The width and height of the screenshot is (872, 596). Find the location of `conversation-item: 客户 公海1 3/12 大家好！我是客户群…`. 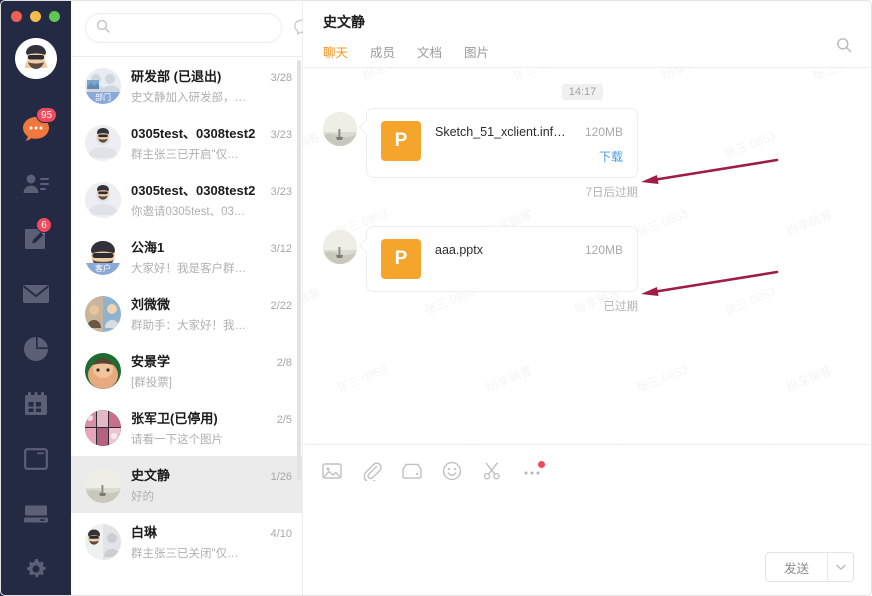

conversation-item: 客户 公海1 3/12 大家好！我是客户群… is located at coordinates (186, 256).